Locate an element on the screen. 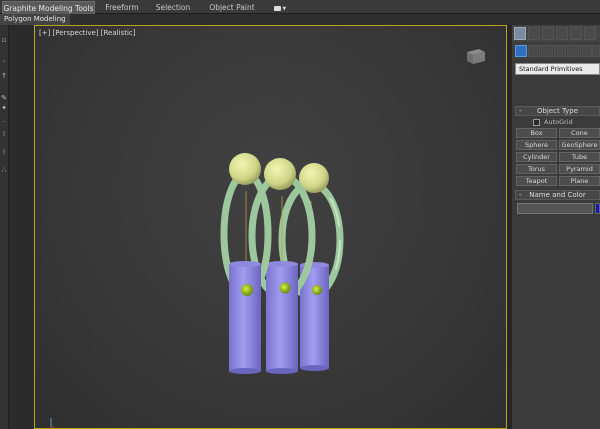 This screenshot has height=429, width=600. shapes-icon is located at coordinates (534, 51).